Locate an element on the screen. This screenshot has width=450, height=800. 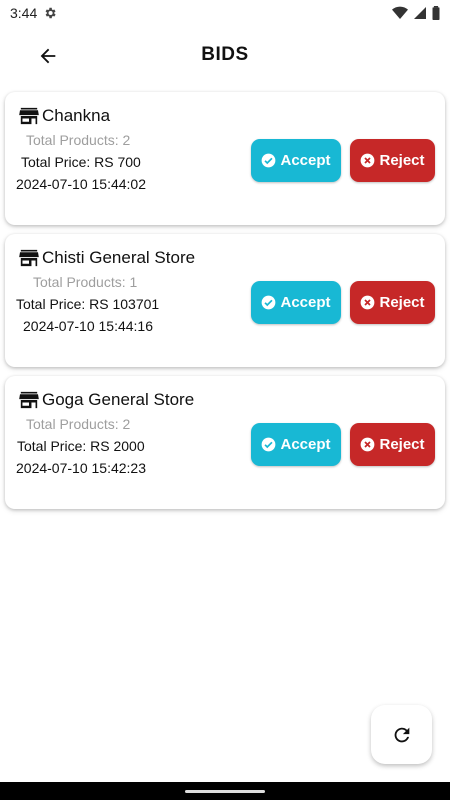
wifi-icon is located at coordinates (400, 12).